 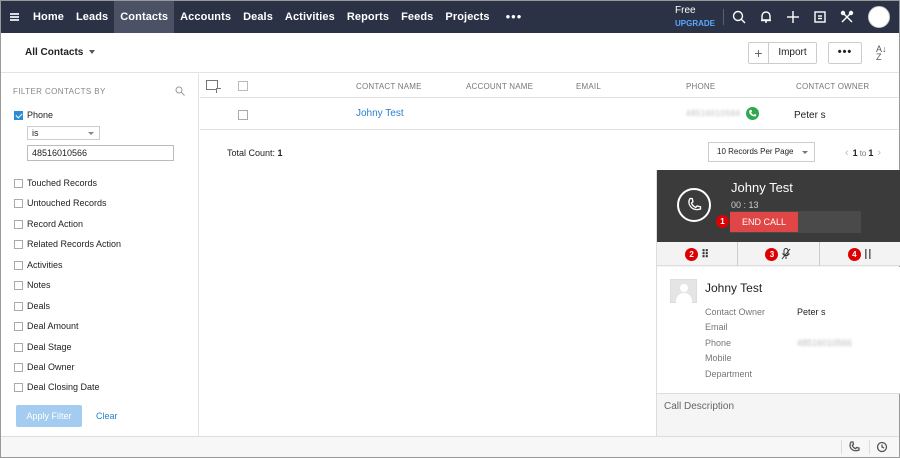 I want to click on nav-more-button: •••, so click(x=514, y=17).